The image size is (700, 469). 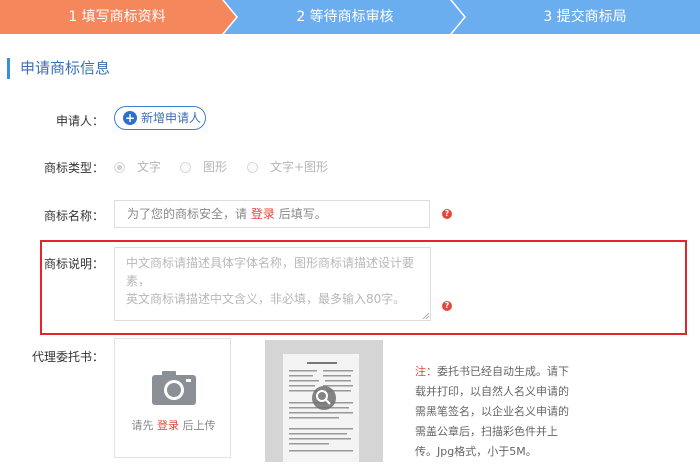 What do you see at coordinates (447, 306) in the screenshot?
I see `desc-help-icon: ?` at bounding box center [447, 306].